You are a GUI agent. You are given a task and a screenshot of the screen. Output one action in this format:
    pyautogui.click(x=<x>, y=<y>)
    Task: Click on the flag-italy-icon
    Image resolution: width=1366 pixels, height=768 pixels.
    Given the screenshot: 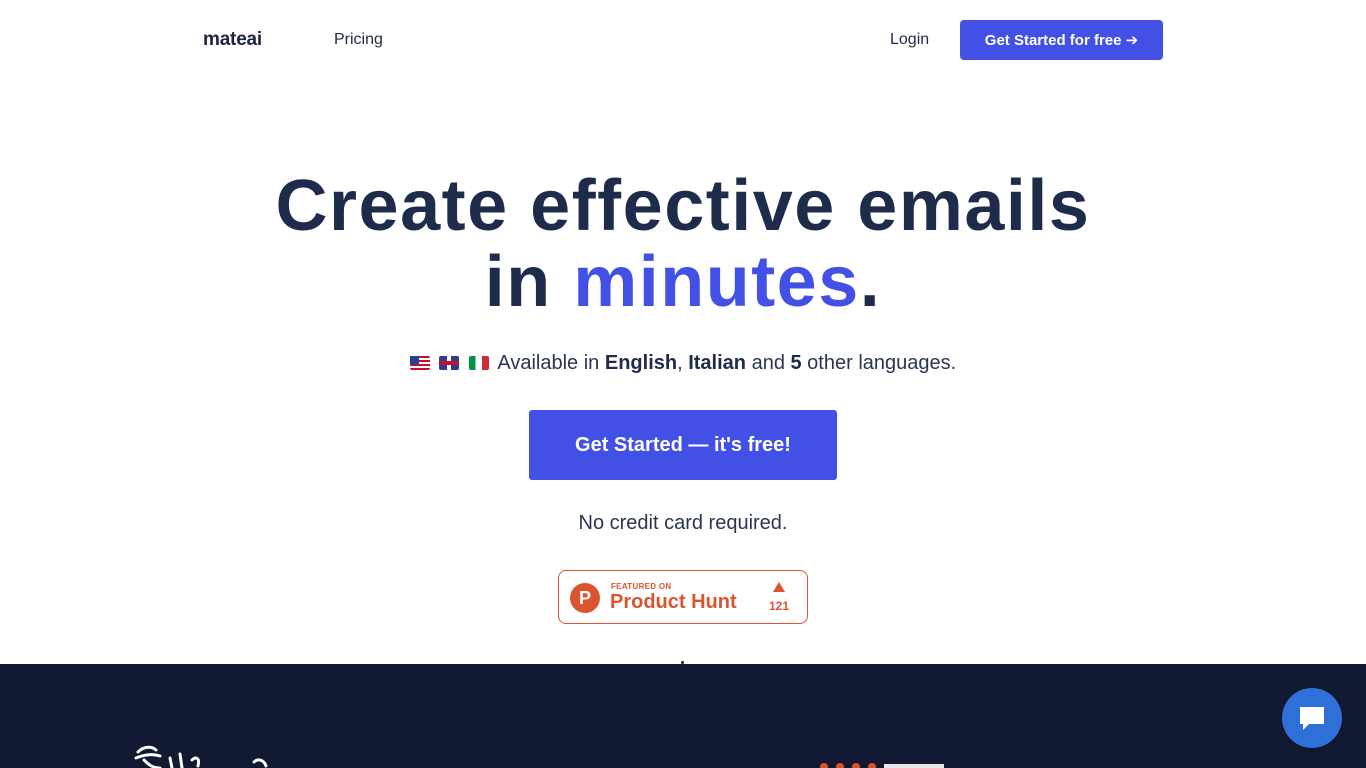 What is the action you would take?
    pyautogui.click(x=478, y=363)
    